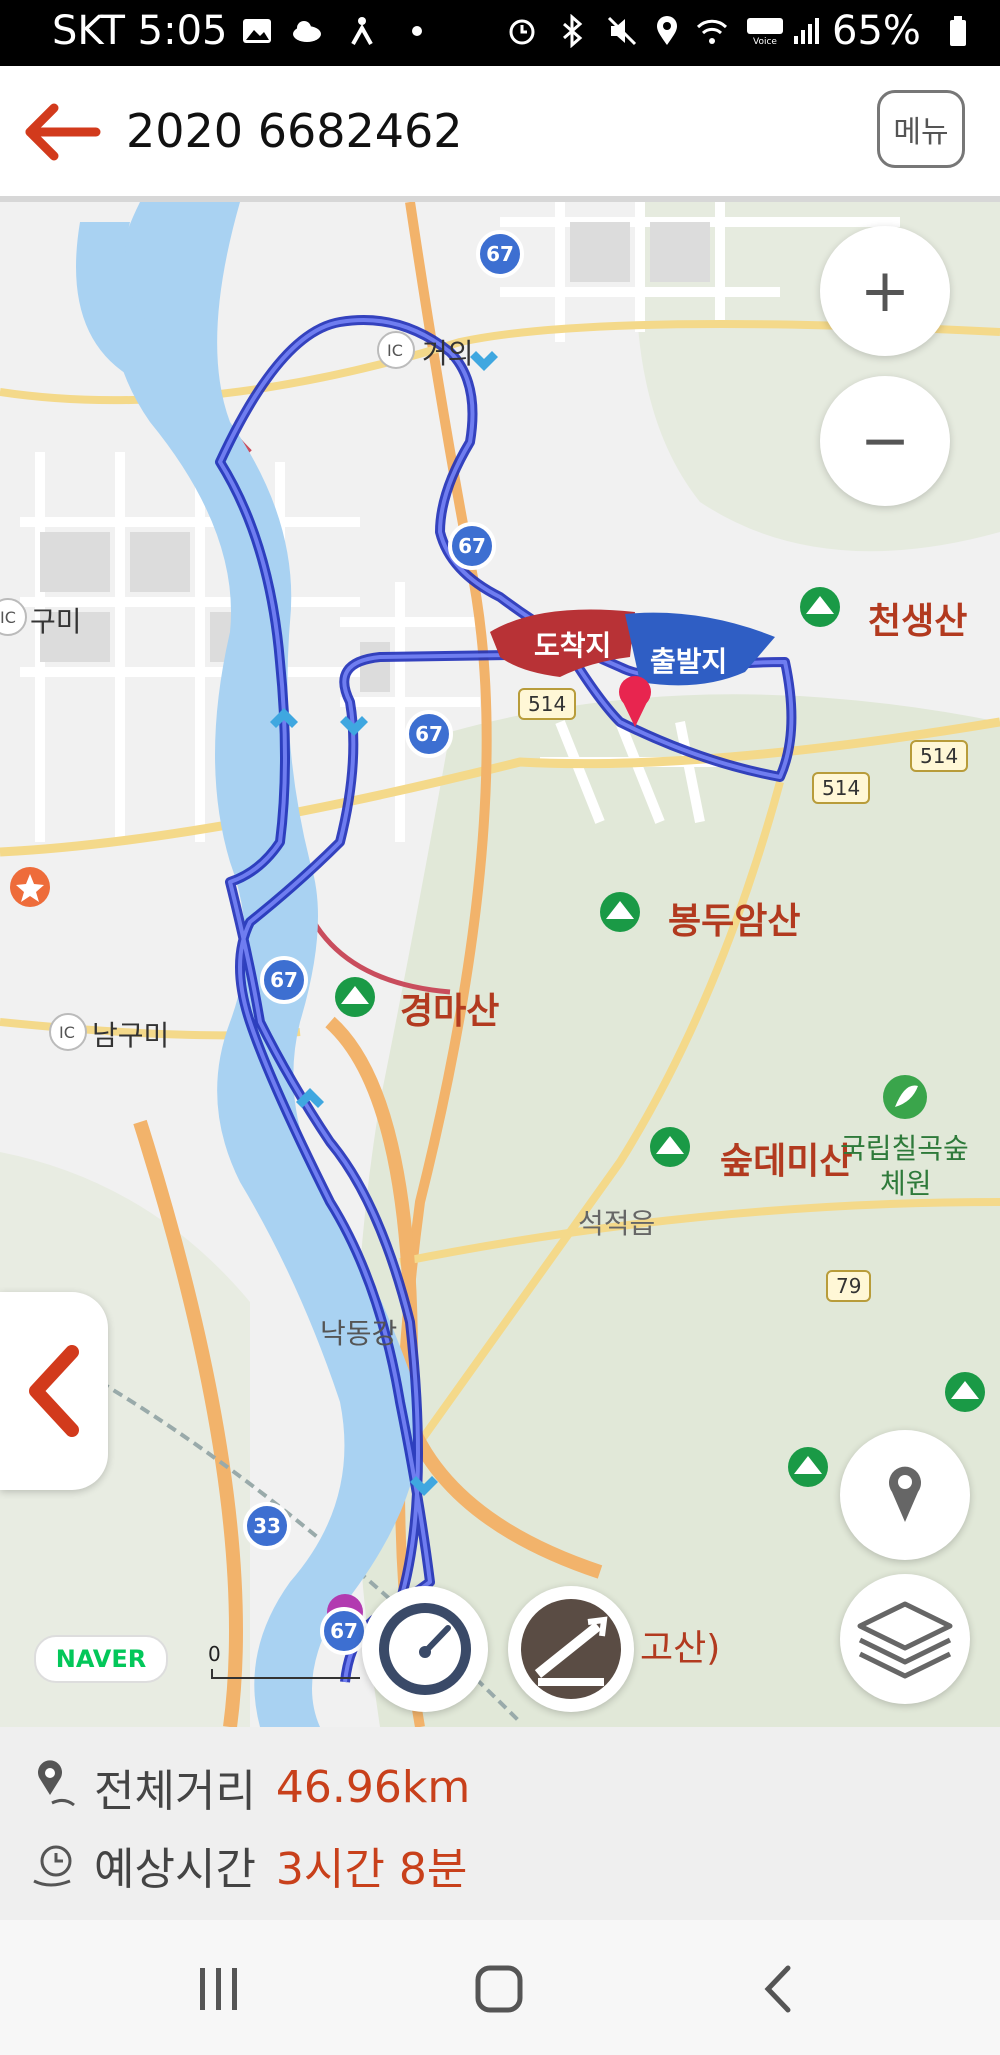 This screenshot has height=2055, width=1000. What do you see at coordinates (921, 129) in the screenshot?
I see `menu-button: 메뉴` at bounding box center [921, 129].